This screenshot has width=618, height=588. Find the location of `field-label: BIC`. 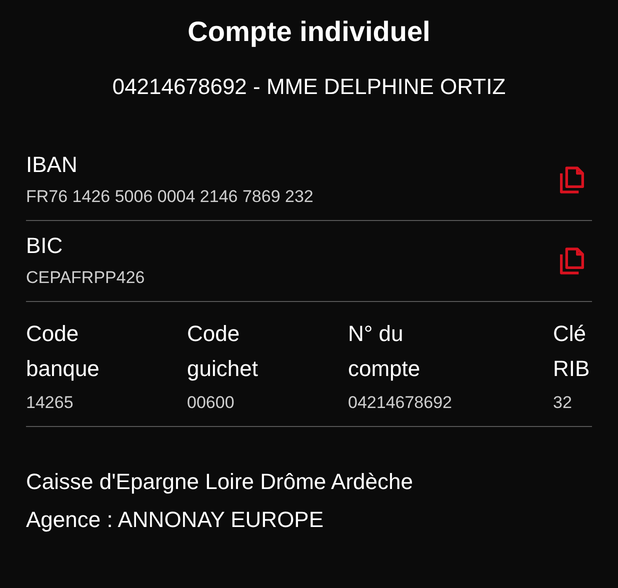

field-label: BIC is located at coordinates (45, 246).